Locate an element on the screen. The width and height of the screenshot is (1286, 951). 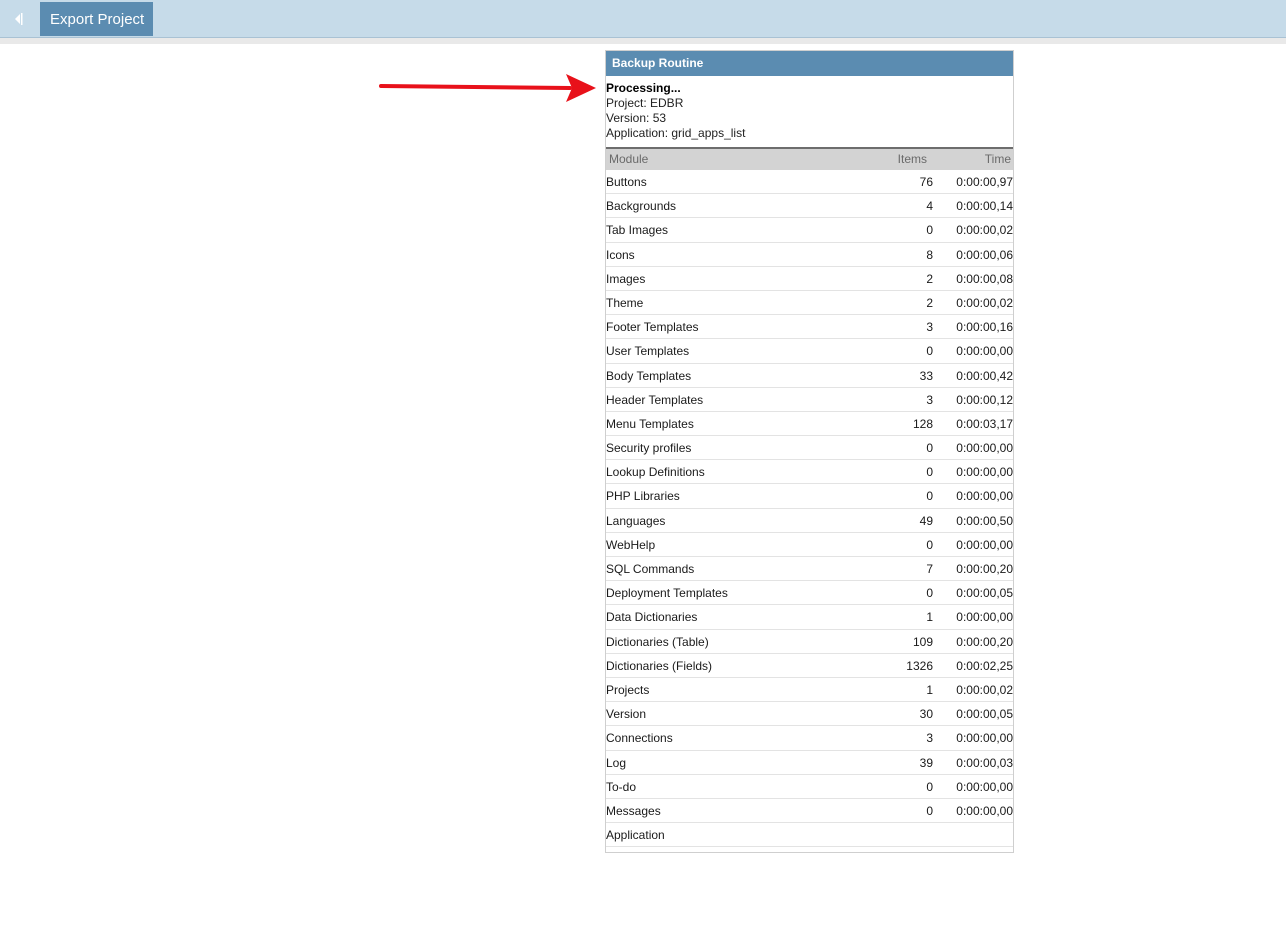
cell-time: 0:00:00,03 is located at coordinates (984, 762).